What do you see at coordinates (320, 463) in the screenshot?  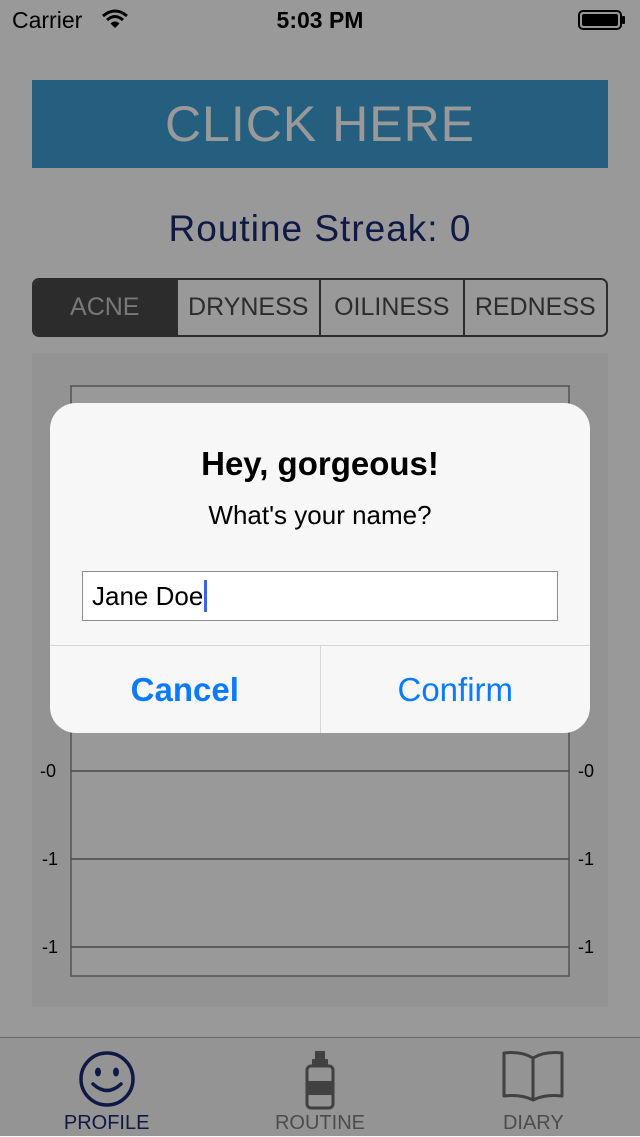 I see `dialog-title: Hey, gorgeous!` at bounding box center [320, 463].